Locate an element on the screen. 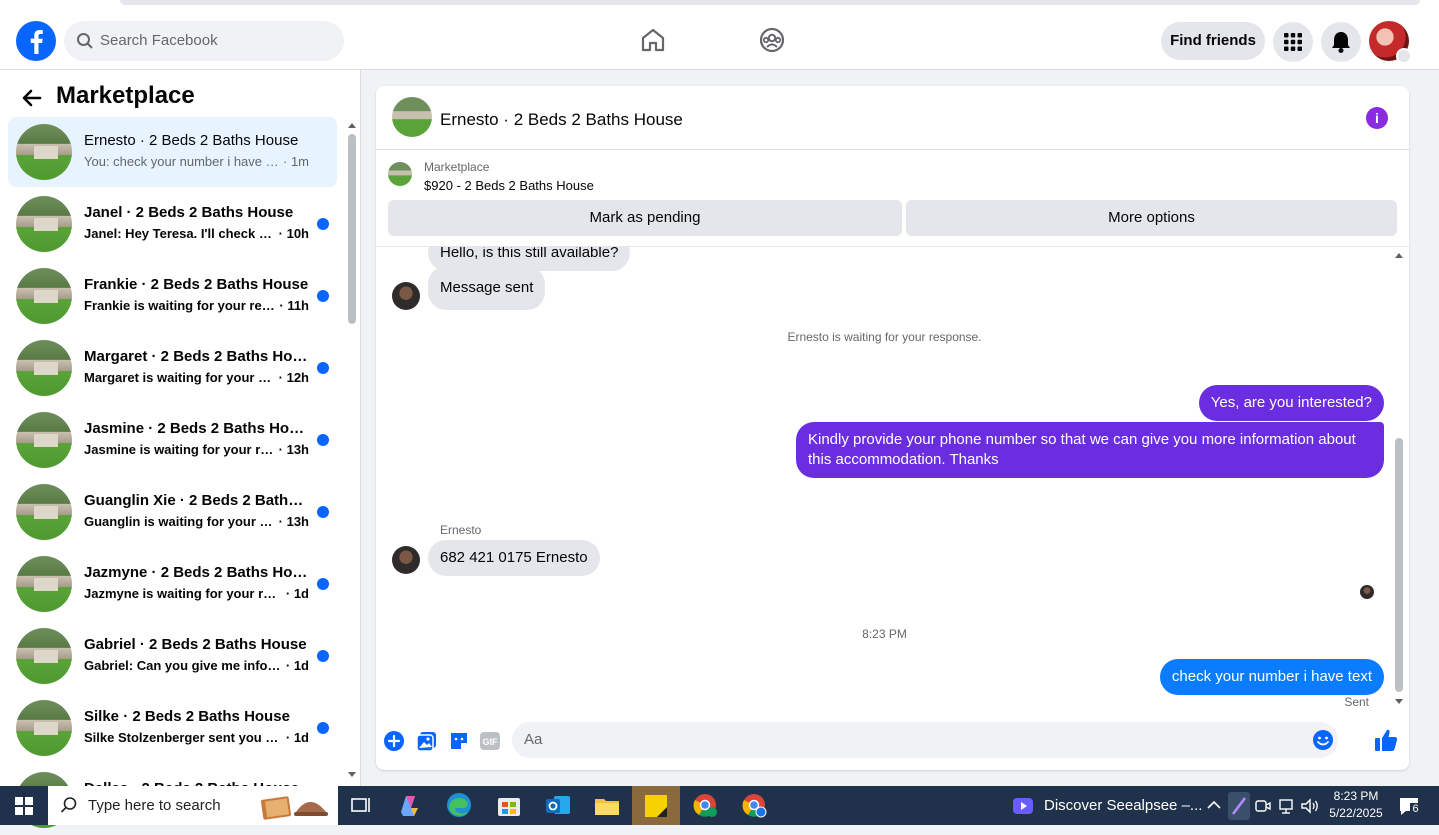 The height and width of the screenshot is (835, 1439). conversation-preview-row: You: check your number i have text · 1m is located at coordinates (196, 161).